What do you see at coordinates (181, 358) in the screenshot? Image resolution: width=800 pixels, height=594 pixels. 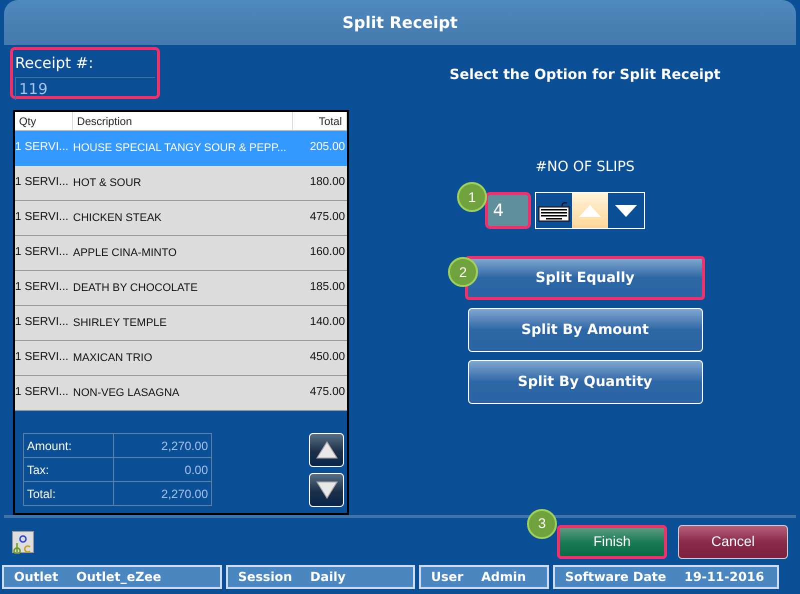 I see `table-row: 1 SERVI... MAXICAN TRIO 450.00` at bounding box center [181, 358].